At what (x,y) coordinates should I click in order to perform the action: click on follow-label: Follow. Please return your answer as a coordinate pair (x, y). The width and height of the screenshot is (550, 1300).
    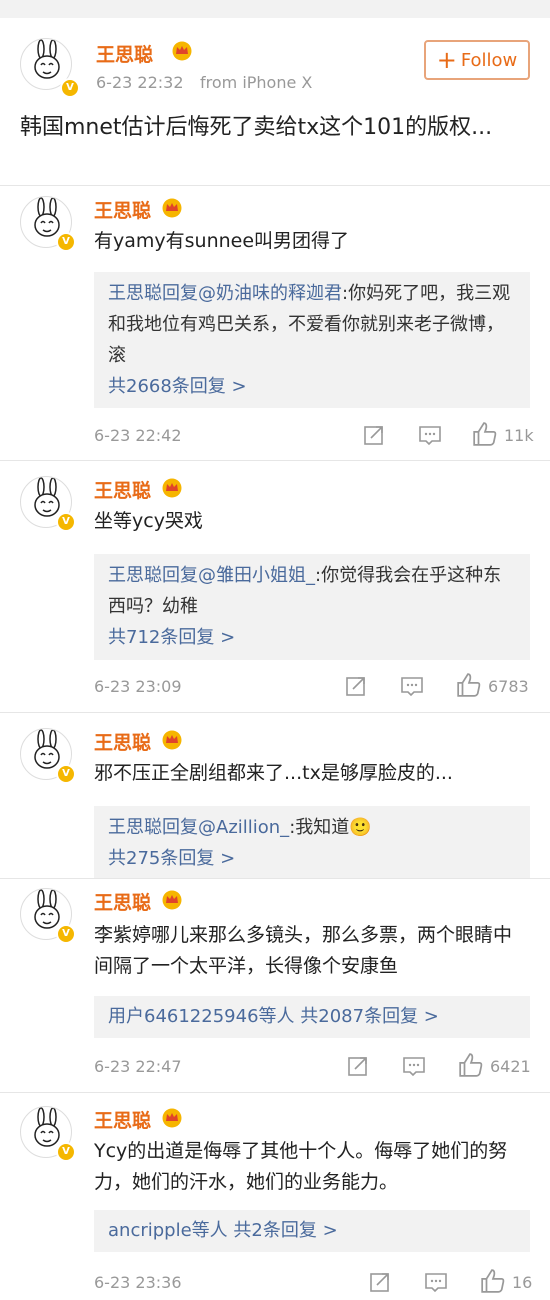
    Looking at the image, I should click on (489, 60).